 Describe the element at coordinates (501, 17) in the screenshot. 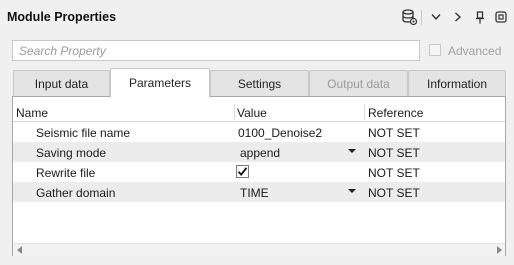

I see `float-window-icon` at that location.